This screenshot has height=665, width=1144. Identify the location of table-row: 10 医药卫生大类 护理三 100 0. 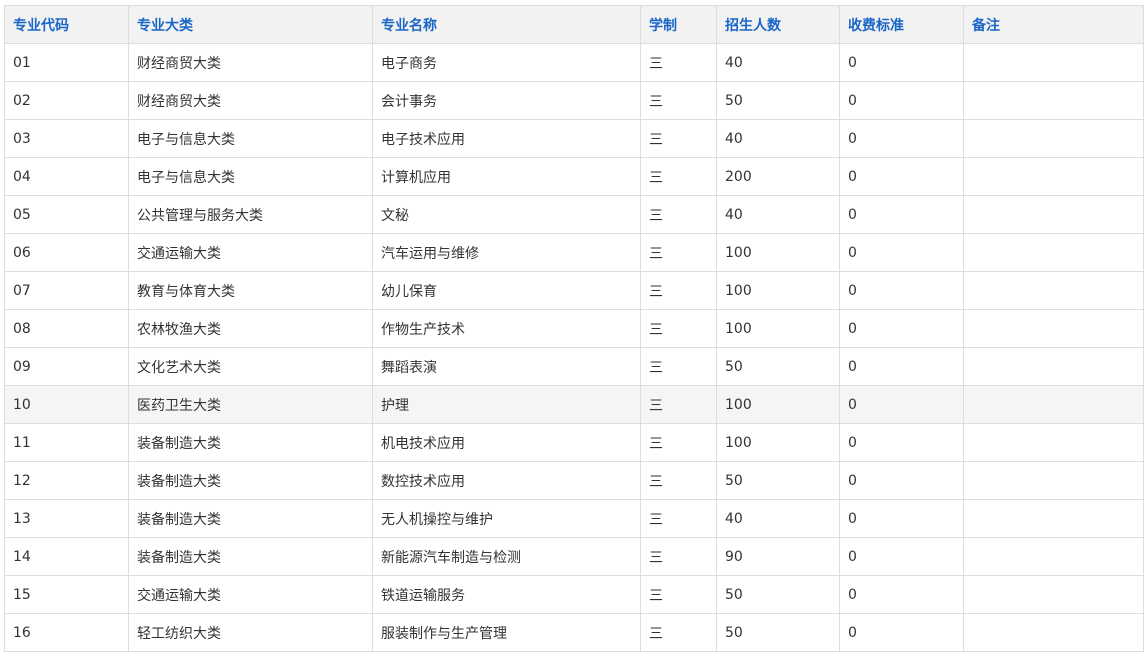
(574, 404).